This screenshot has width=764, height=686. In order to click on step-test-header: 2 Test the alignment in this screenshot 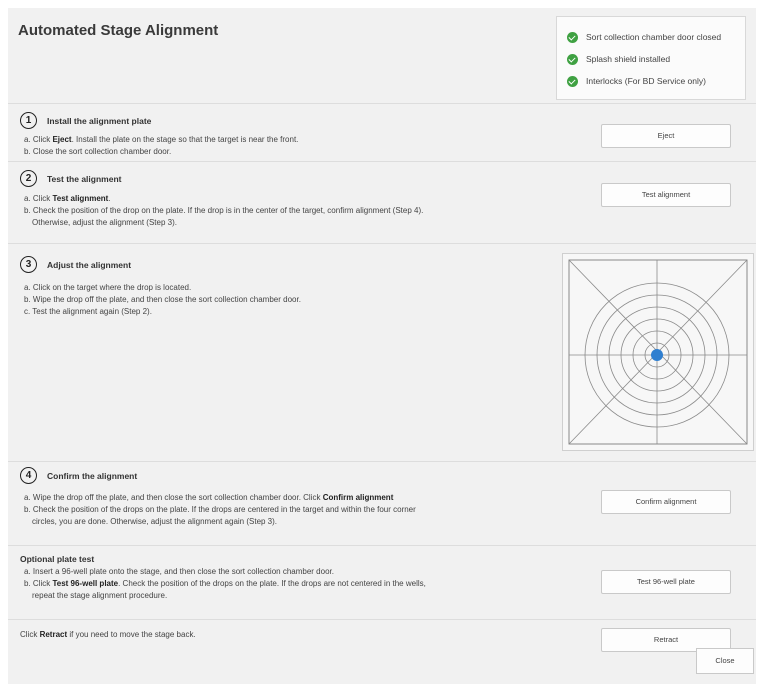, I will do `click(70, 178)`.